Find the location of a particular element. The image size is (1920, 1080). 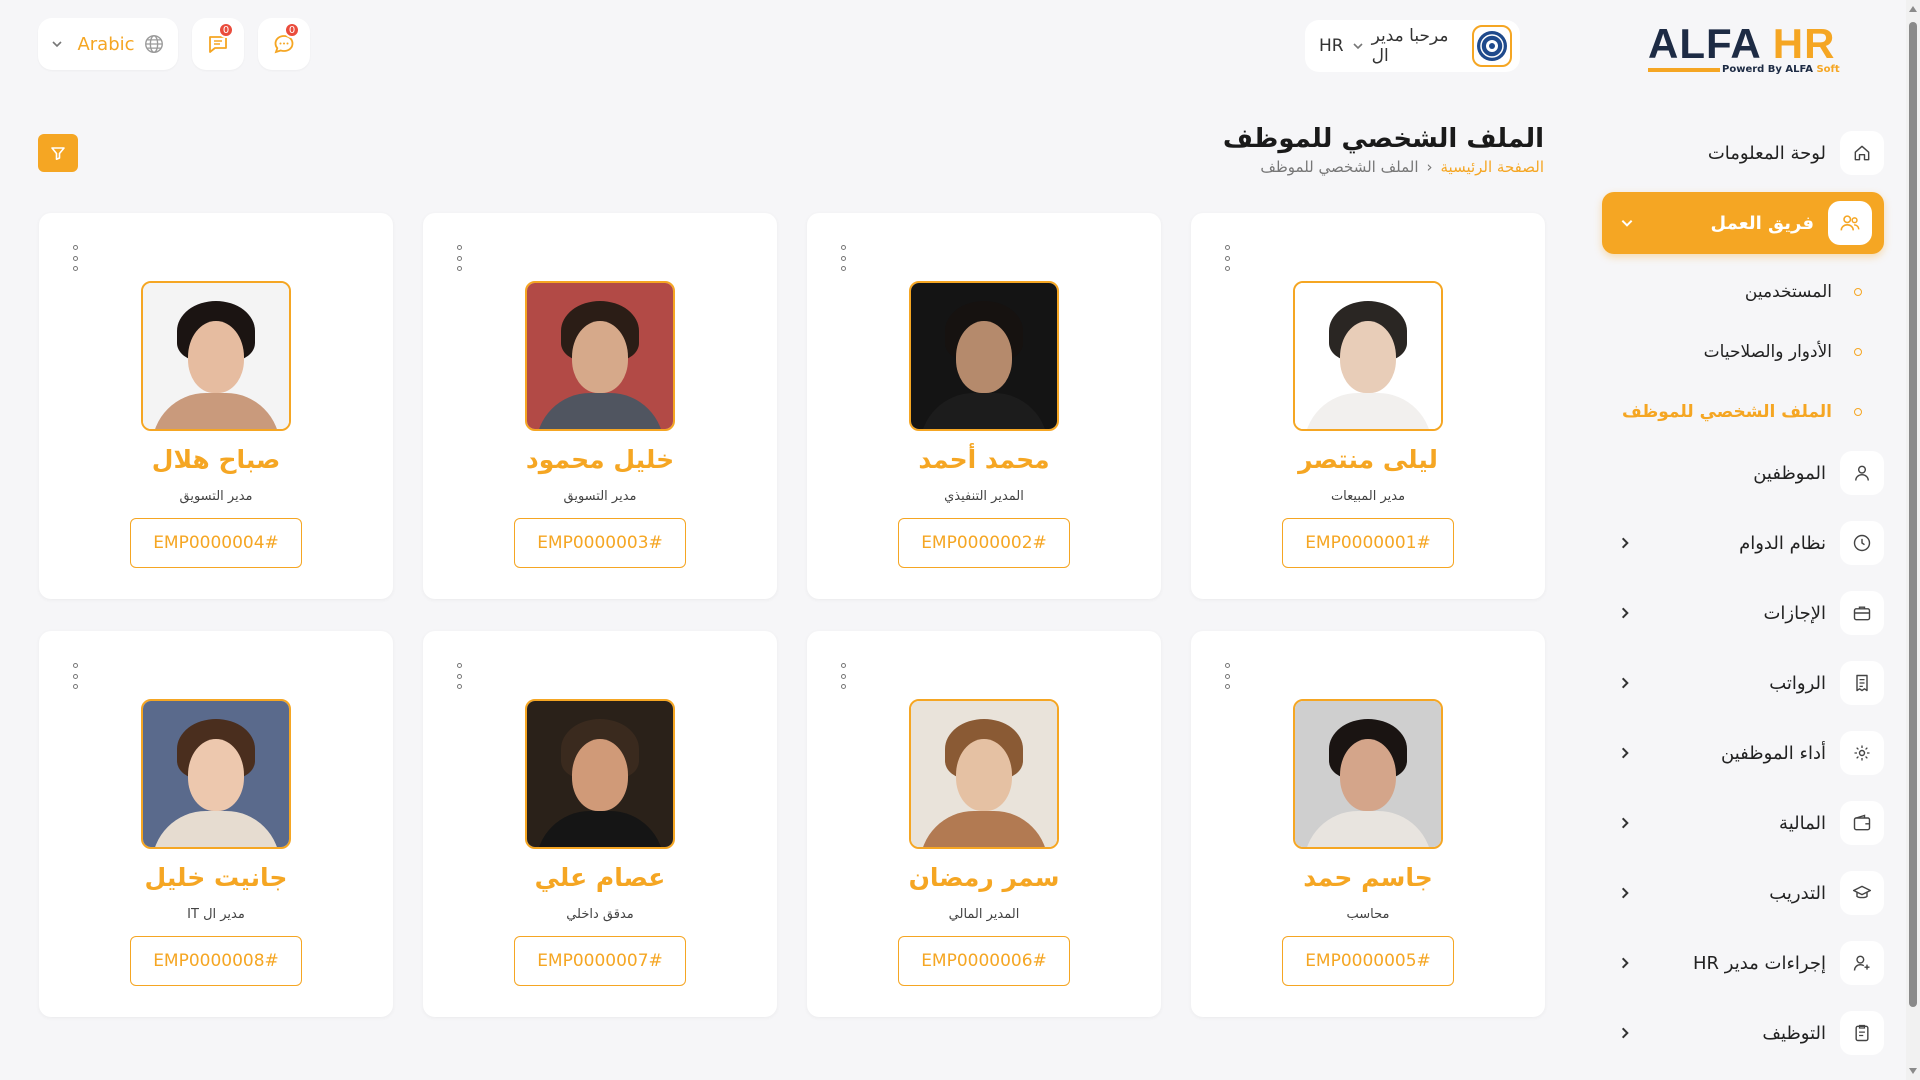

team-icon is located at coordinates (1850, 223).